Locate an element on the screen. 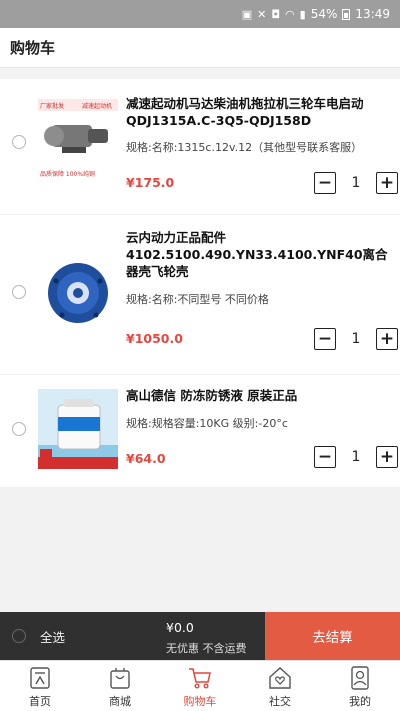  select-all-radio is located at coordinates (19, 636).